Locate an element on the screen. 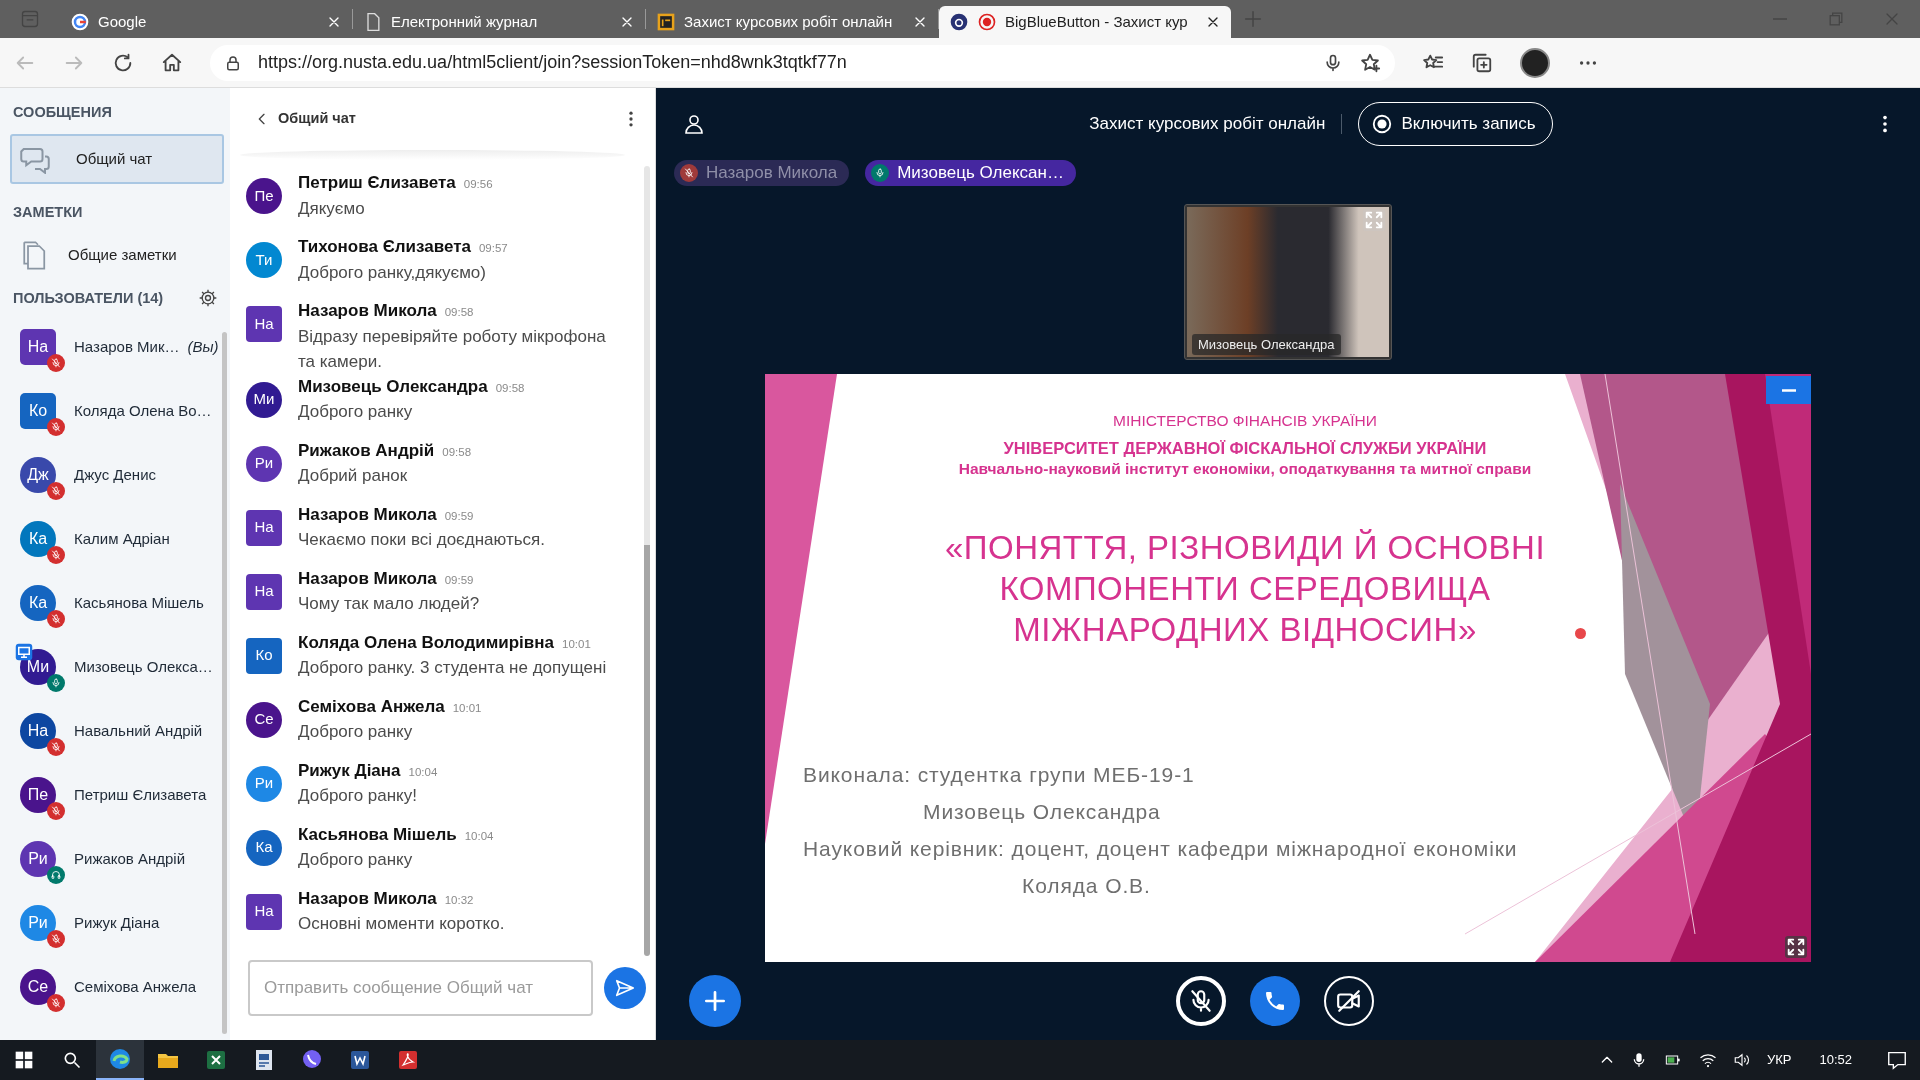 This screenshot has height=1080, width=1920. talking-indicator: Назаров Микола is located at coordinates (762, 173).